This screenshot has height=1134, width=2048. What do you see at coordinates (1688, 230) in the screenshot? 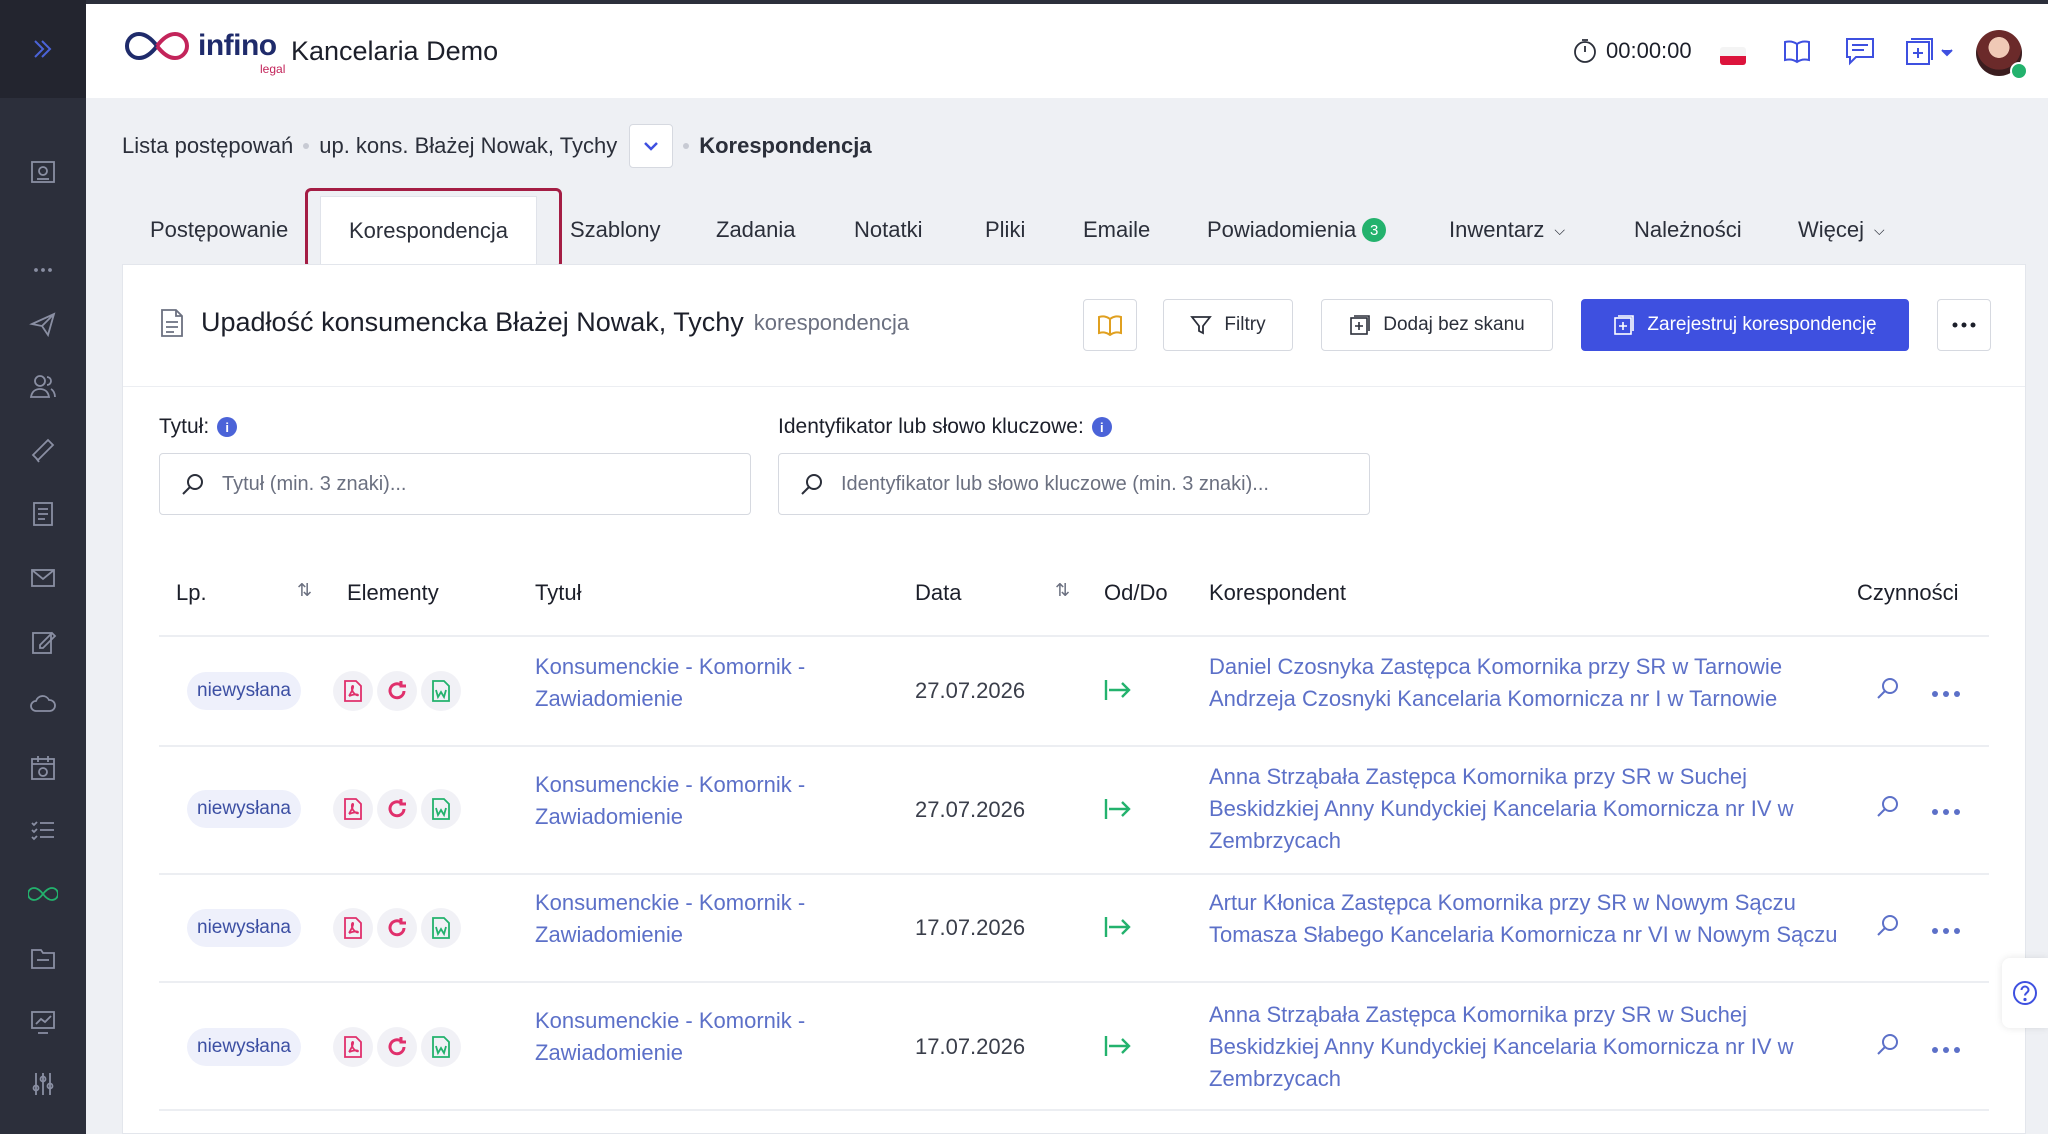
I see `tab-naleznosci: Należności` at bounding box center [1688, 230].